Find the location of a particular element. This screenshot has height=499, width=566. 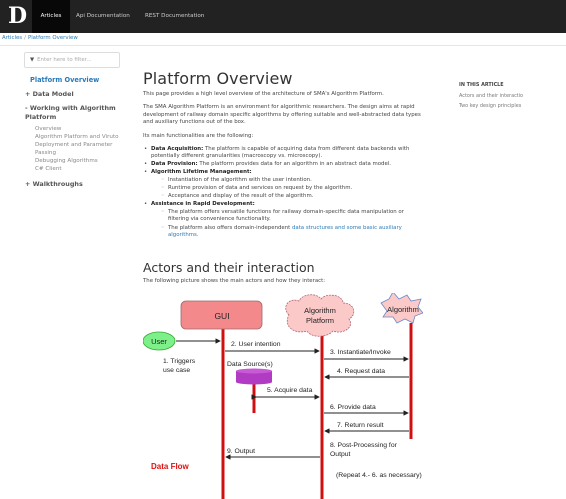

repeat-note: (Repeat 4.- 6. as necessary) is located at coordinates (379, 475).